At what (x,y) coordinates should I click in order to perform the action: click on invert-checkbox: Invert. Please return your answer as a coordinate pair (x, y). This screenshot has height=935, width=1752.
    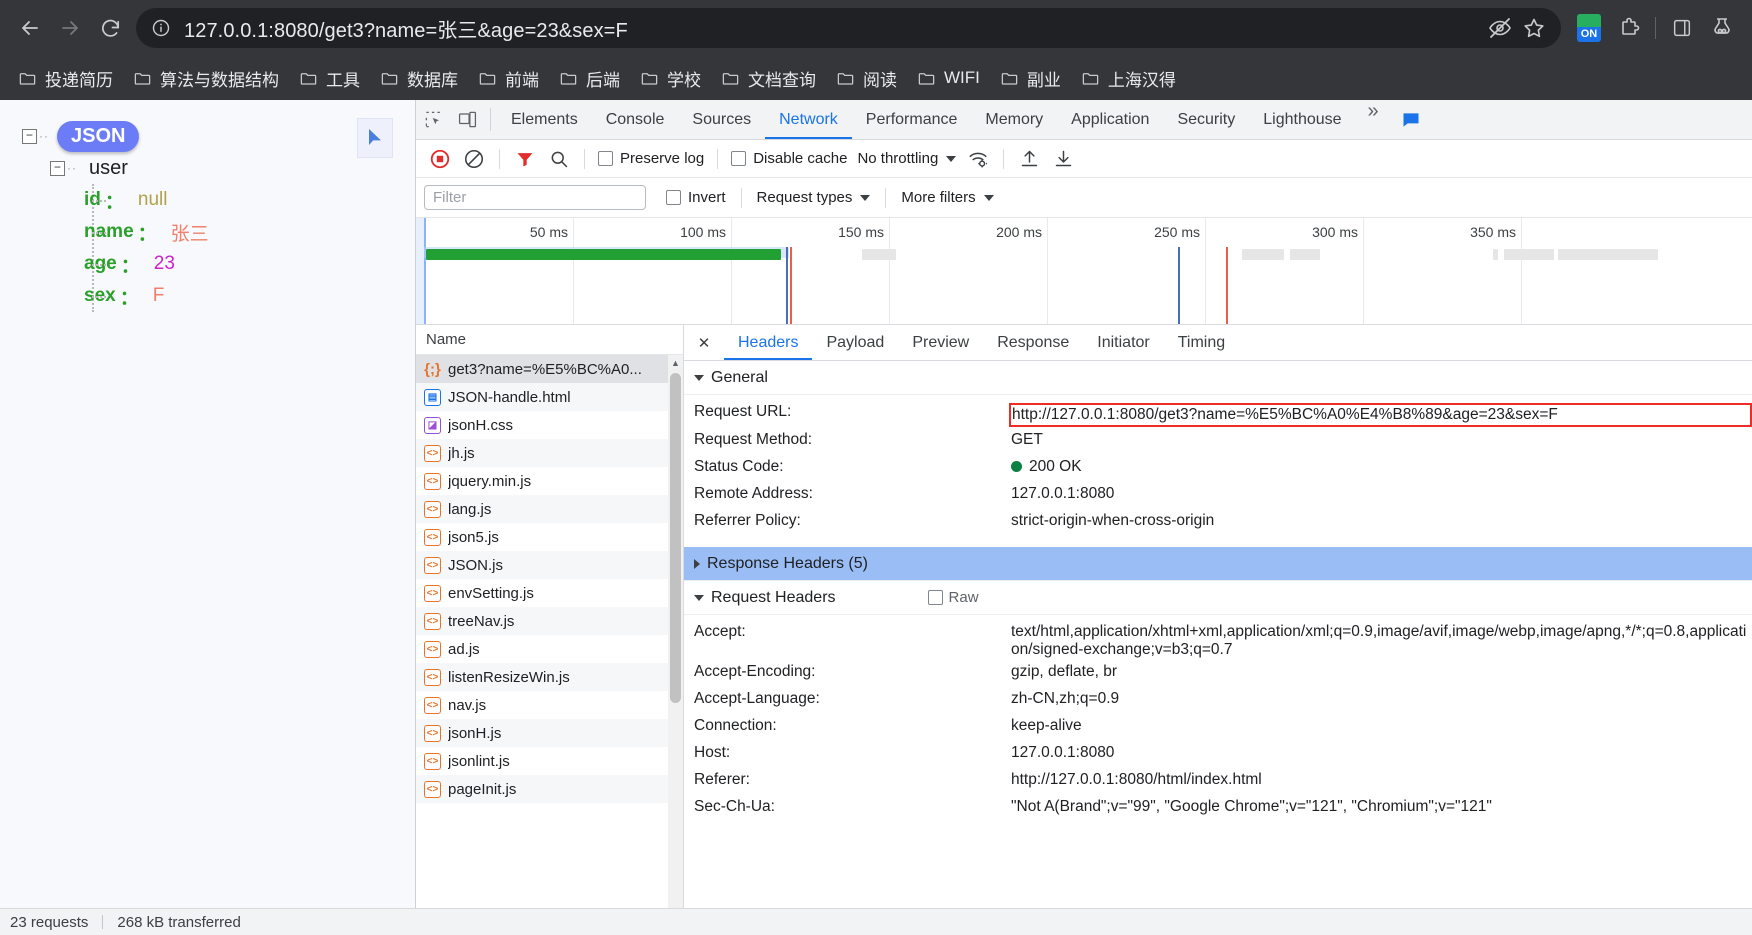
    Looking at the image, I should click on (696, 197).